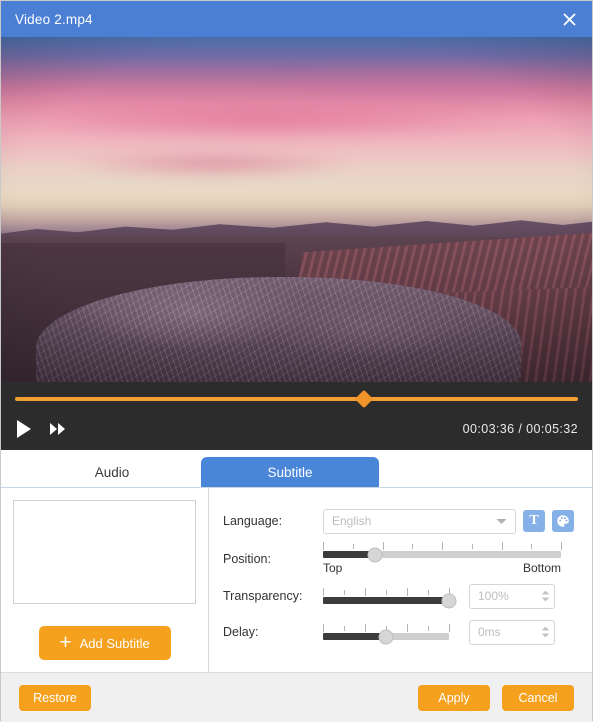  I want to click on language-control: English T, so click(448, 521).